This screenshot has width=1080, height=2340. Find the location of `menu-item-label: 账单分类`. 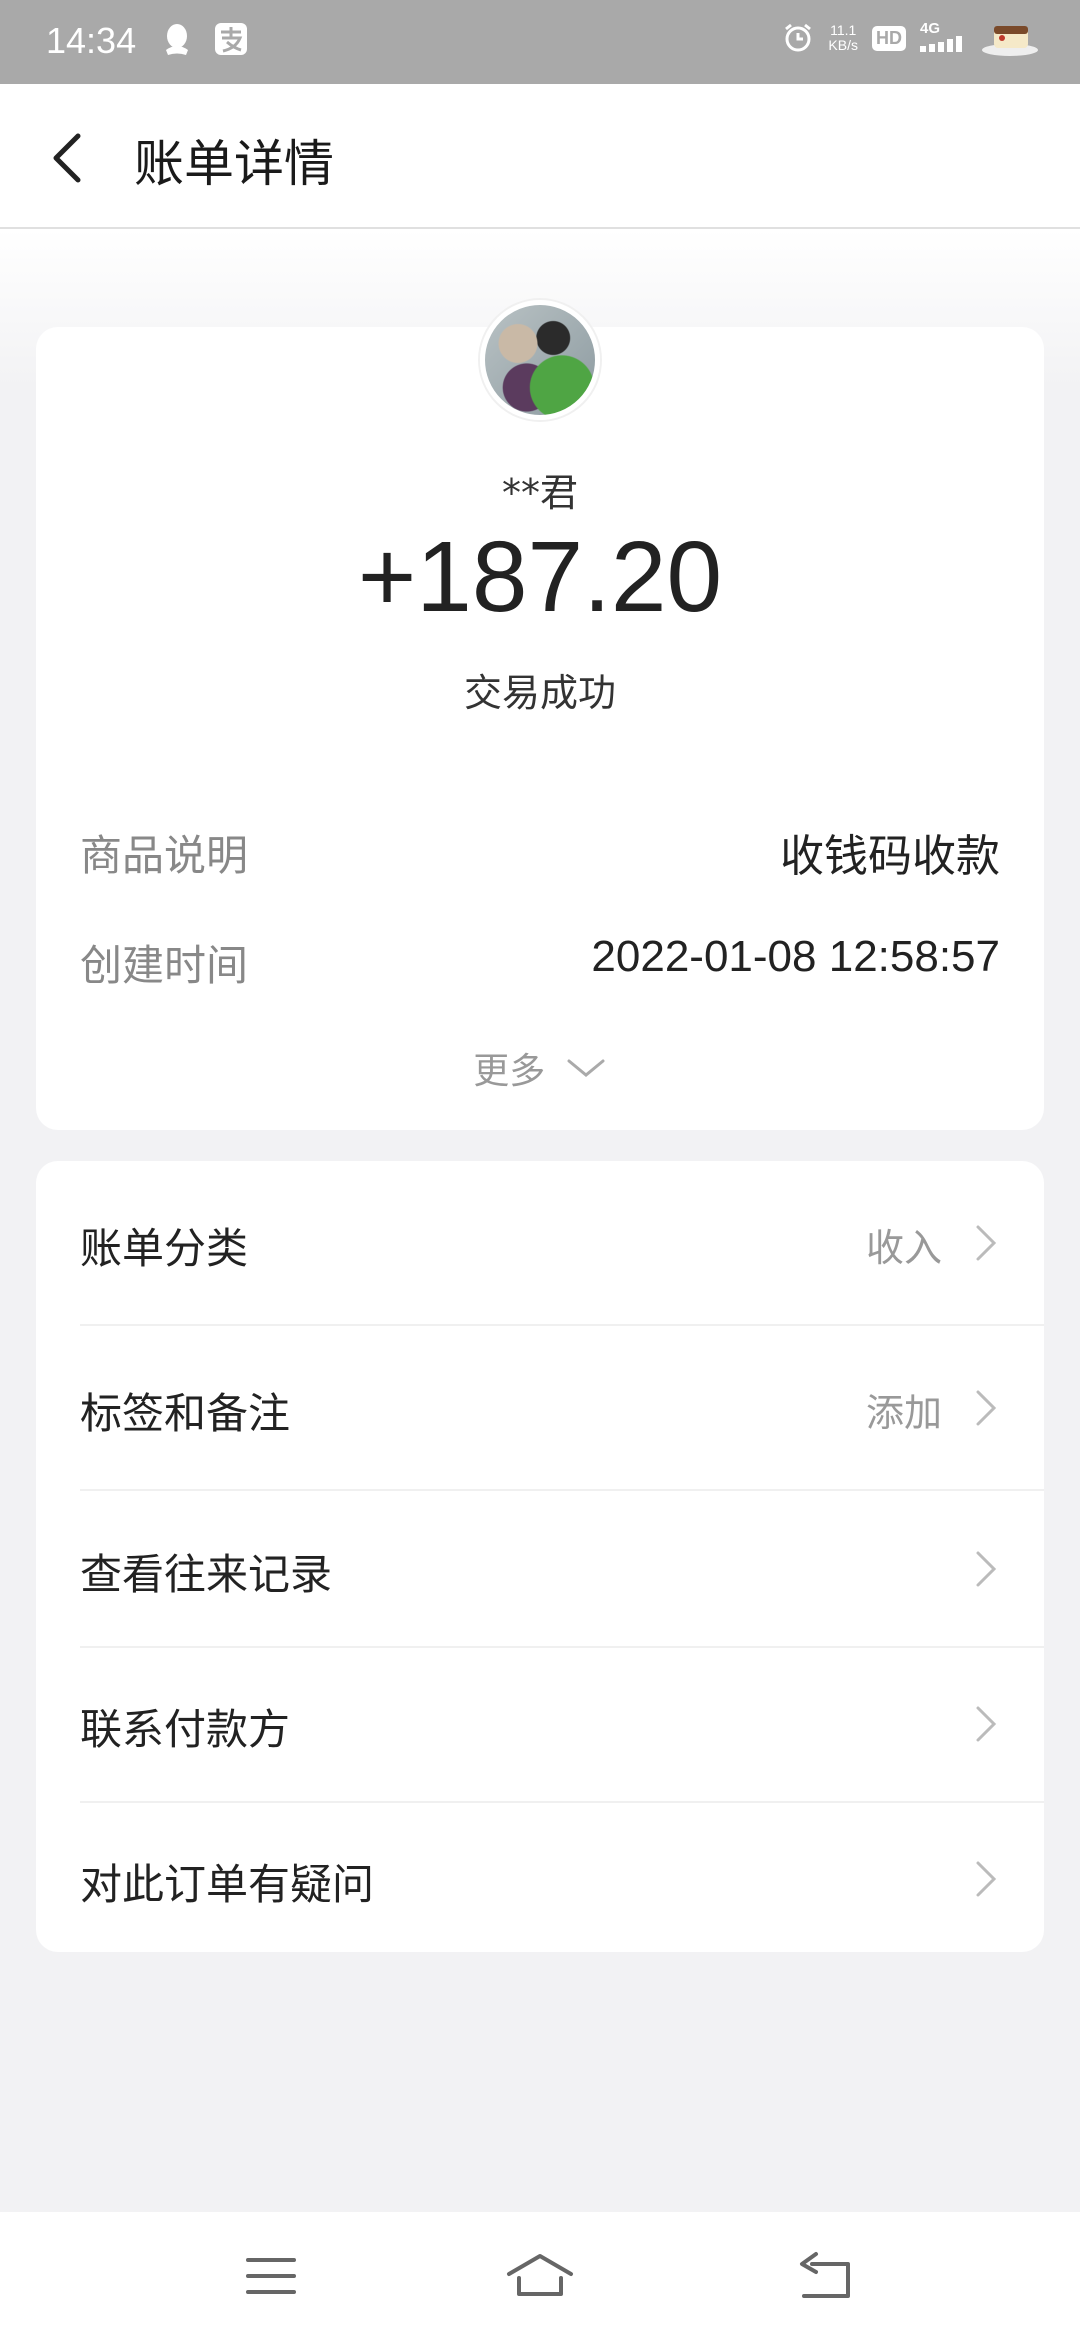

menu-item-label: 账单分类 is located at coordinates (164, 1248).